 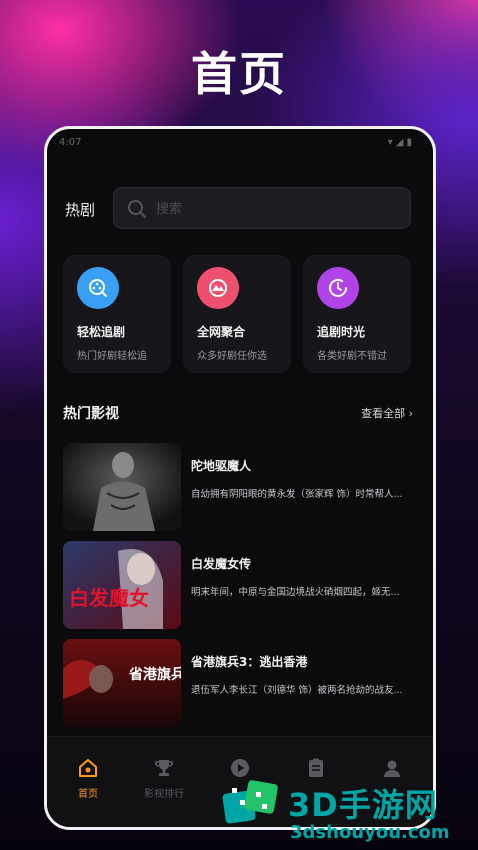 What do you see at coordinates (80, 210) in the screenshot?
I see `page-title: 热剧` at bounding box center [80, 210].